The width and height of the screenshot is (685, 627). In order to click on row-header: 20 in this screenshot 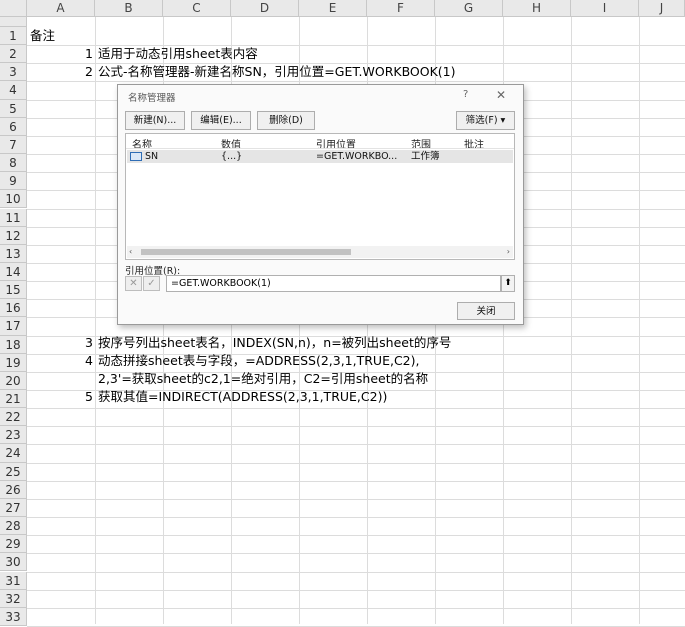, I will do `click(13, 380)`.